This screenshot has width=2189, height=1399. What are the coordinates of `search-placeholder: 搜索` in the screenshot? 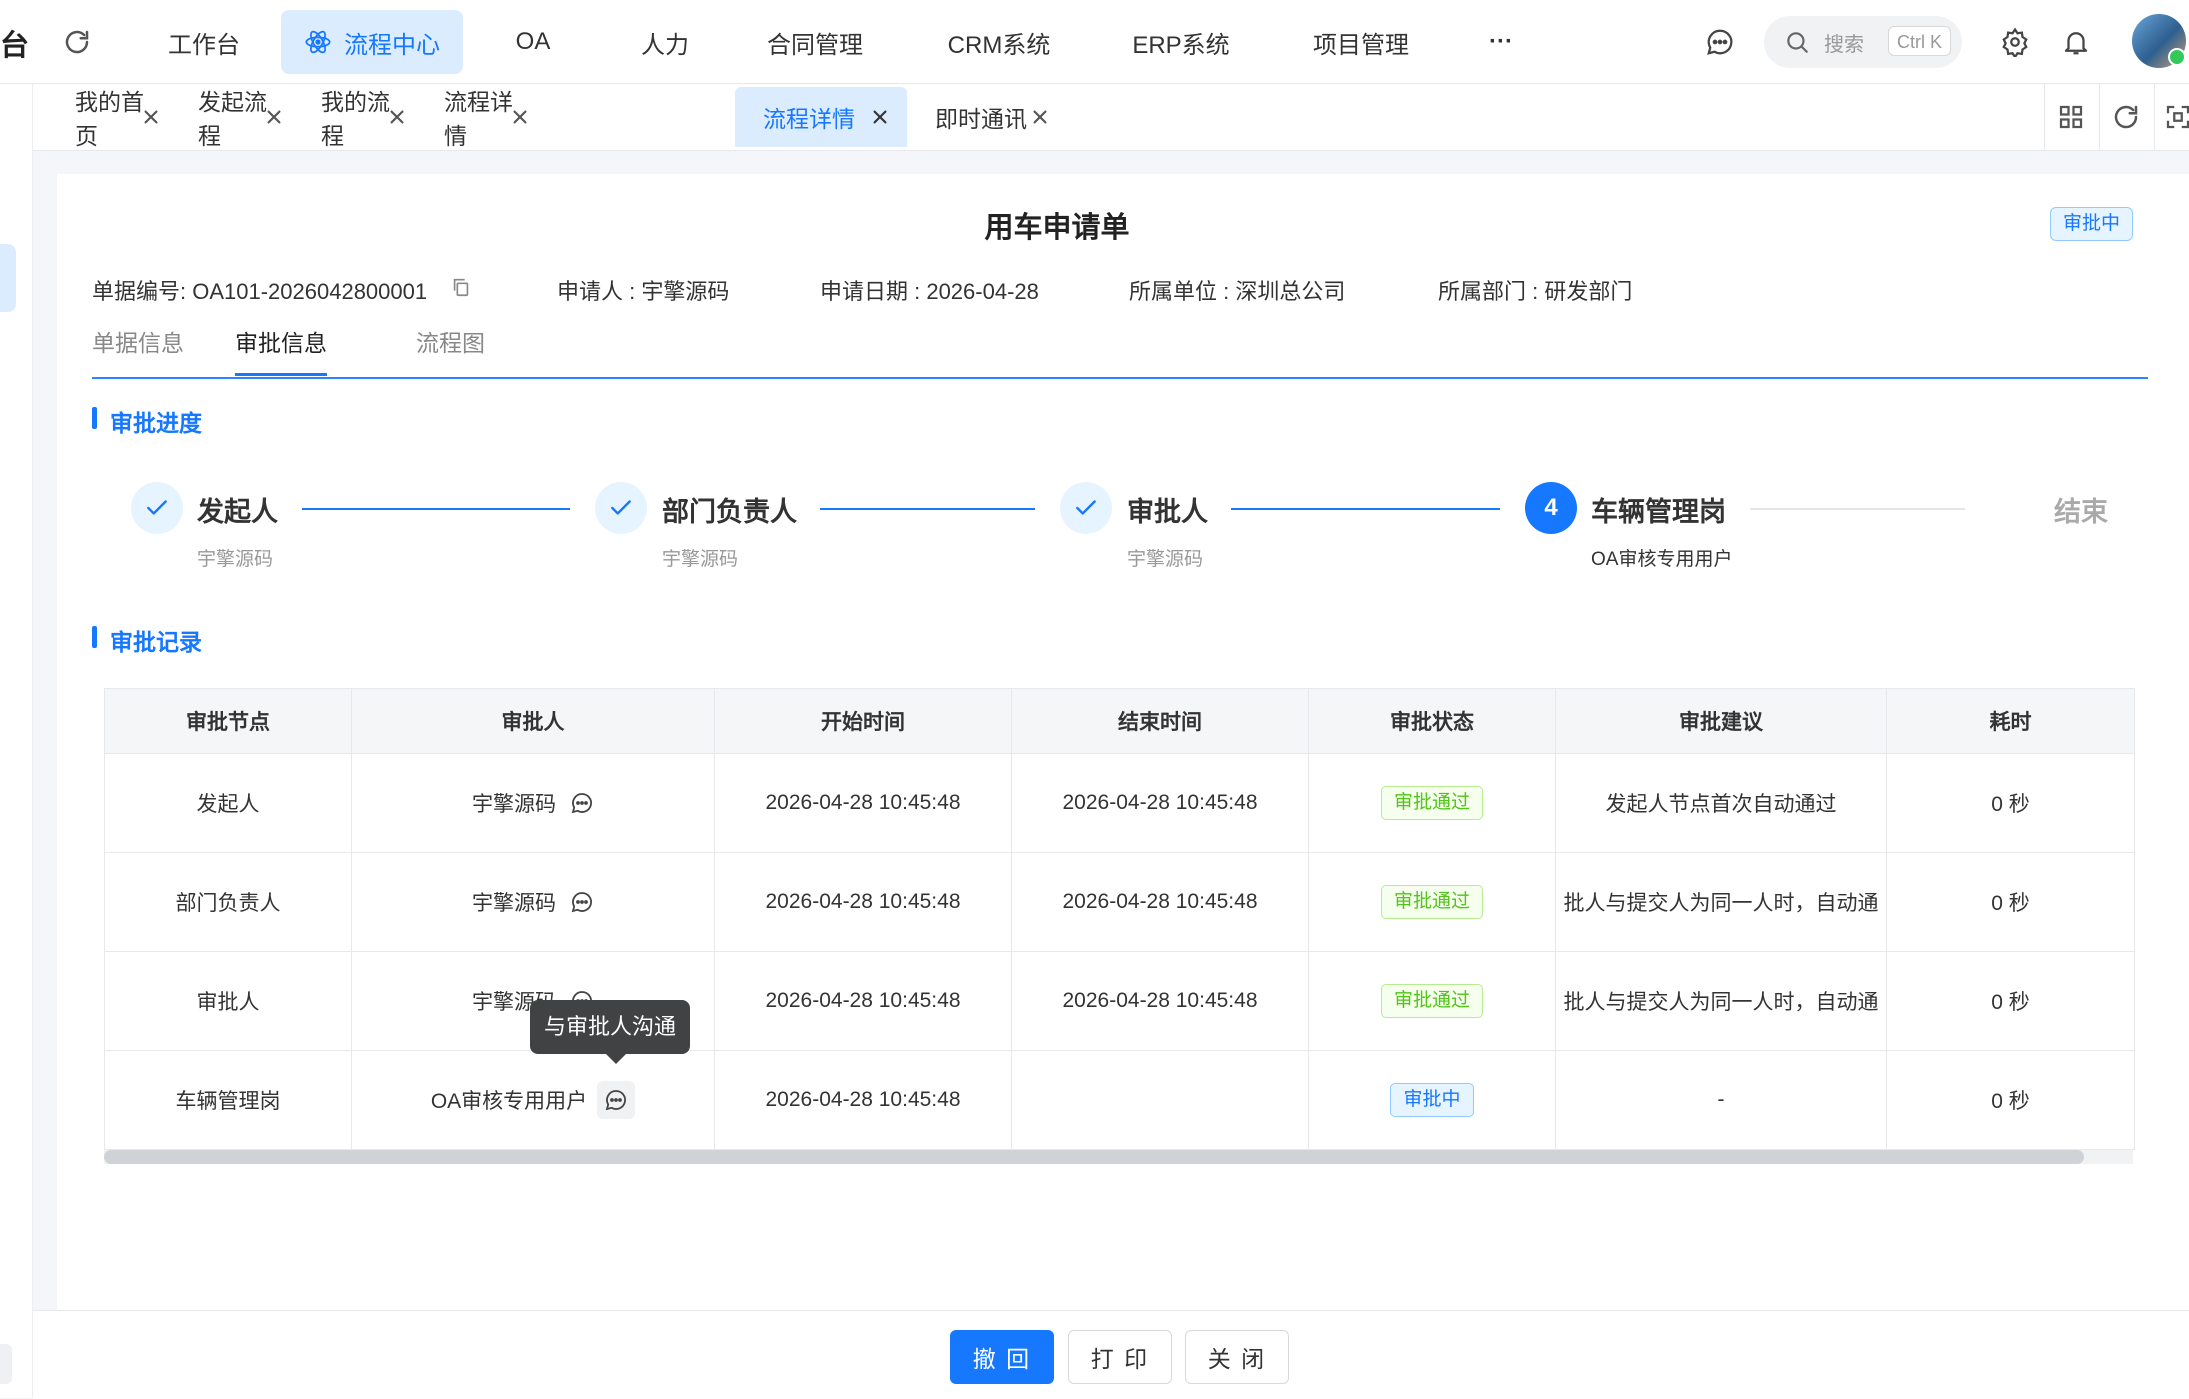 It's located at (1844, 45).